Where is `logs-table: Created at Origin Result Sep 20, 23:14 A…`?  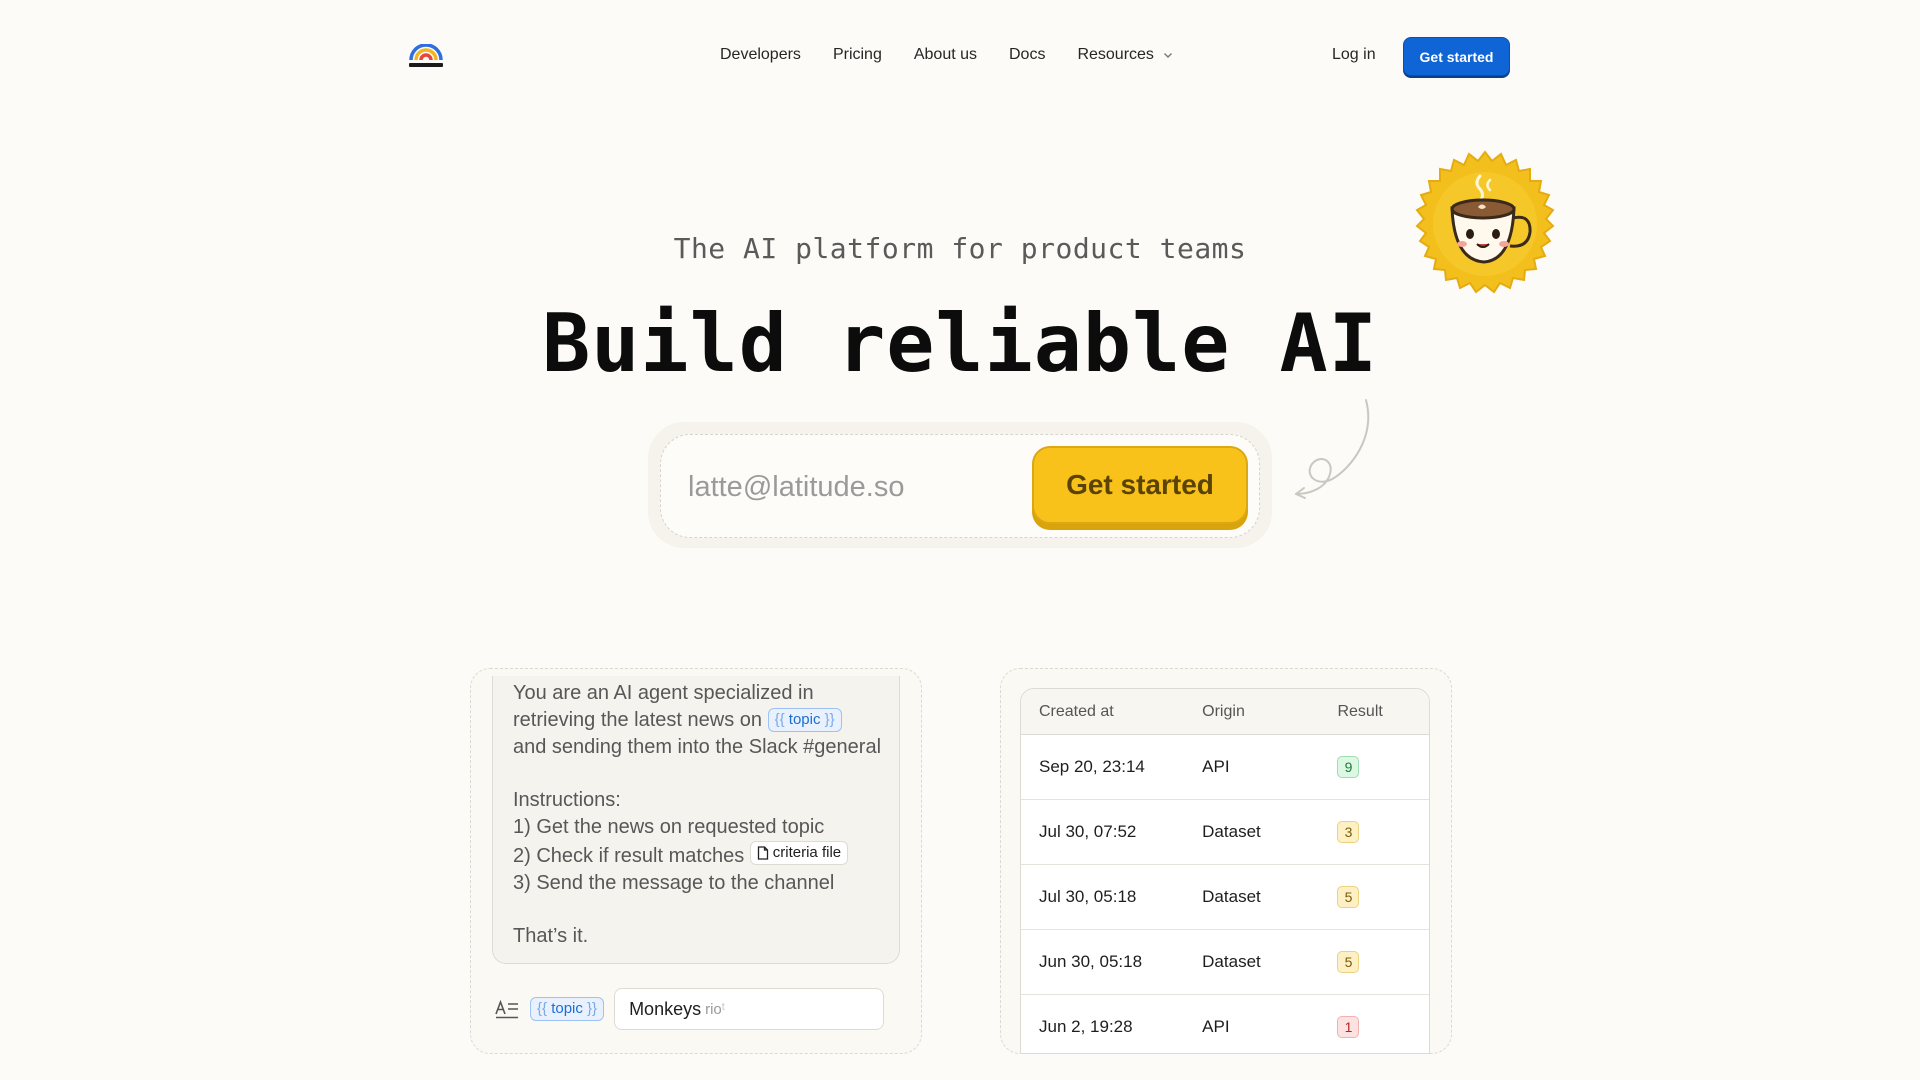 logs-table: Created at Origin Result Sep 20, 23:14 A… is located at coordinates (1225, 871).